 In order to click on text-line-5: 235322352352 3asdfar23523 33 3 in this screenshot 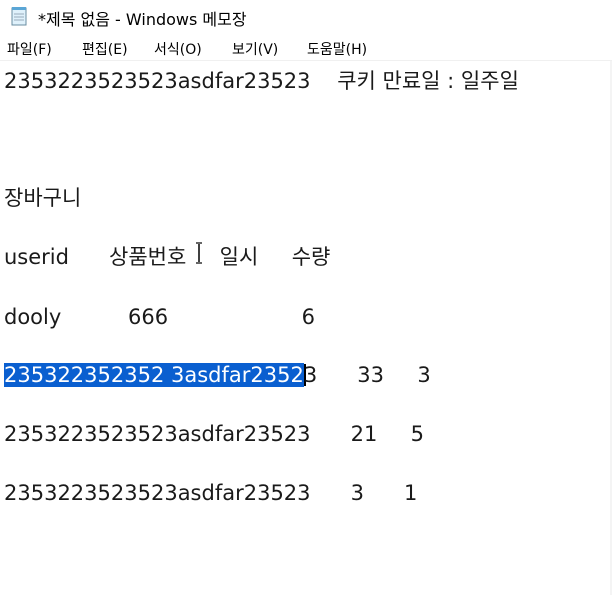, I will do `click(217, 375)`.